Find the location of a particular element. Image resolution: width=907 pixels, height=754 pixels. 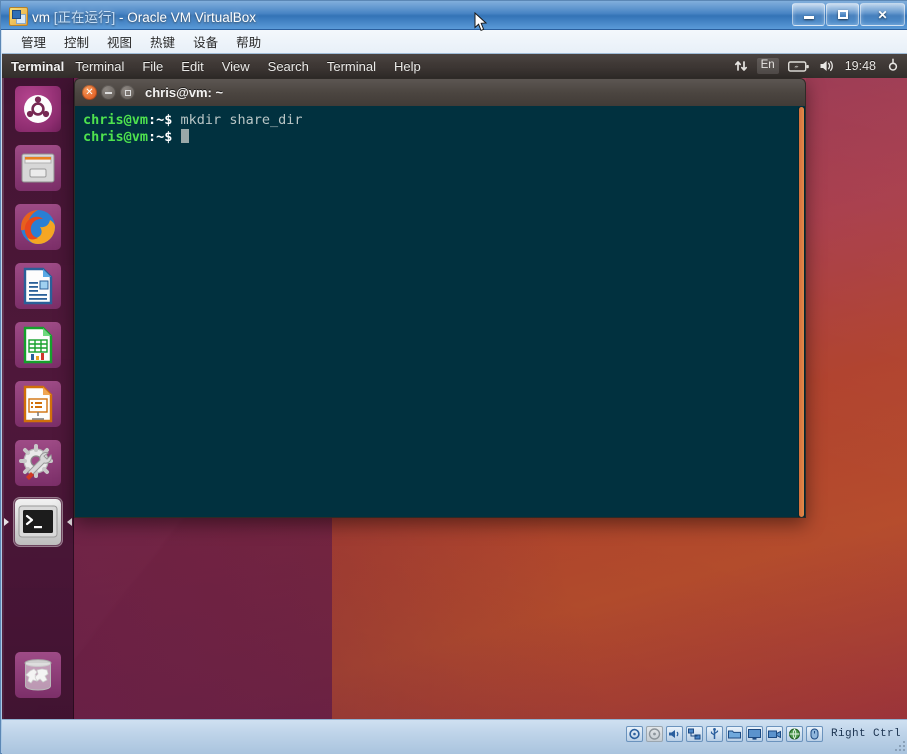

terminal-titlebar: ✕ chris@vm: ~ is located at coordinates (440, 92).